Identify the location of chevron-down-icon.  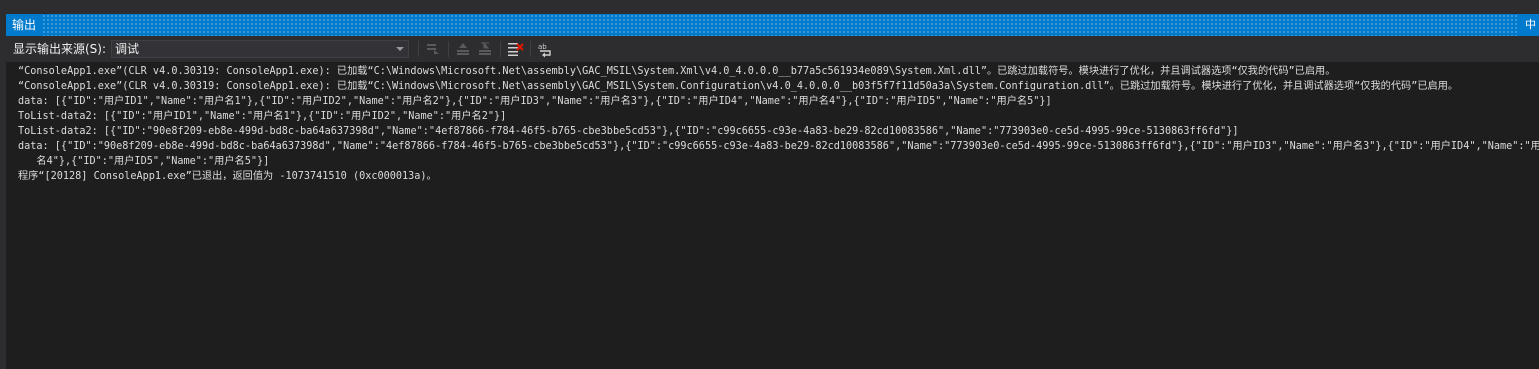
(400, 49).